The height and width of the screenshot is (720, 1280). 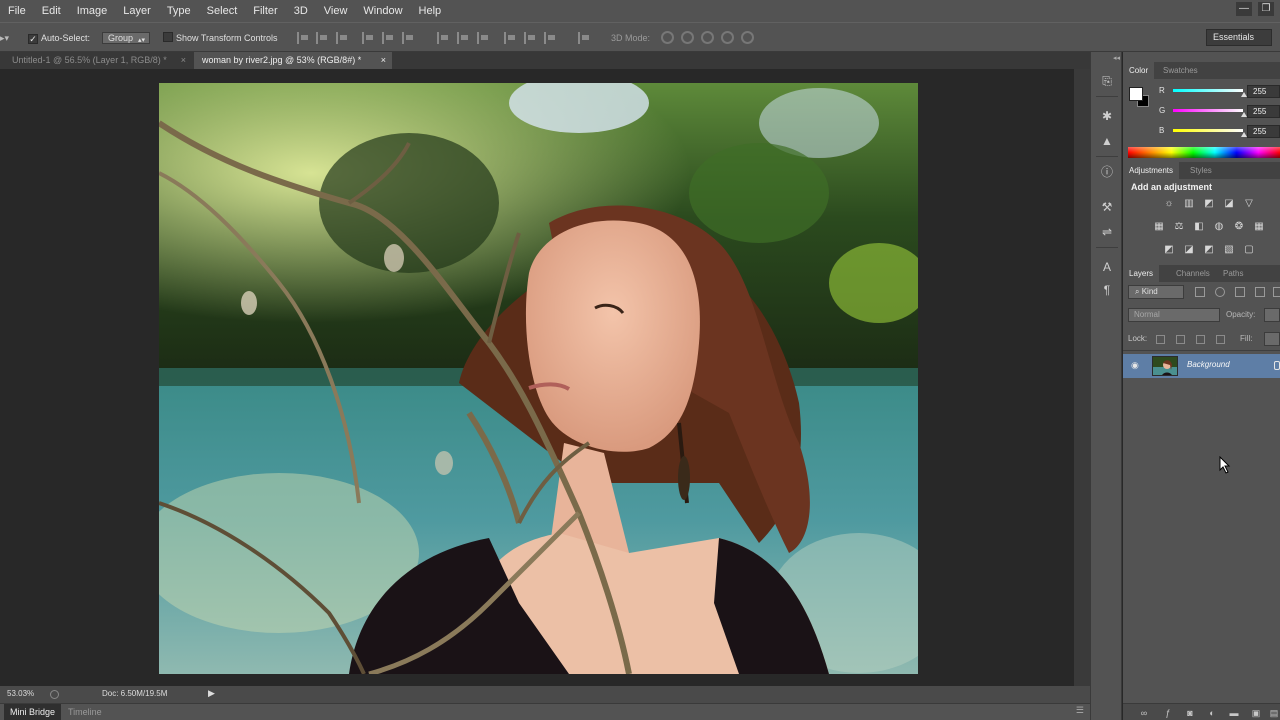 What do you see at coordinates (1209, 204) in the screenshot?
I see `curves-icon: ◩` at bounding box center [1209, 204].